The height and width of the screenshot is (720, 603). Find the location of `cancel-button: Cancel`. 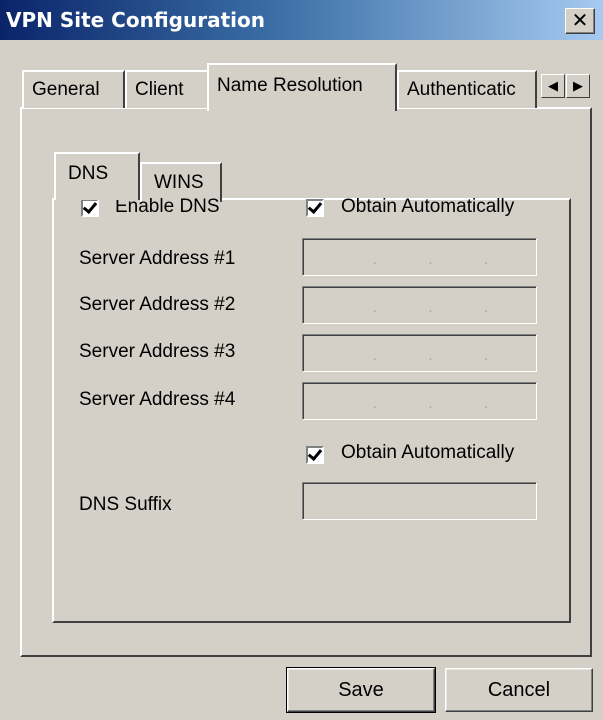

cancel-button: Cancel is located at coordinates (519, 690).